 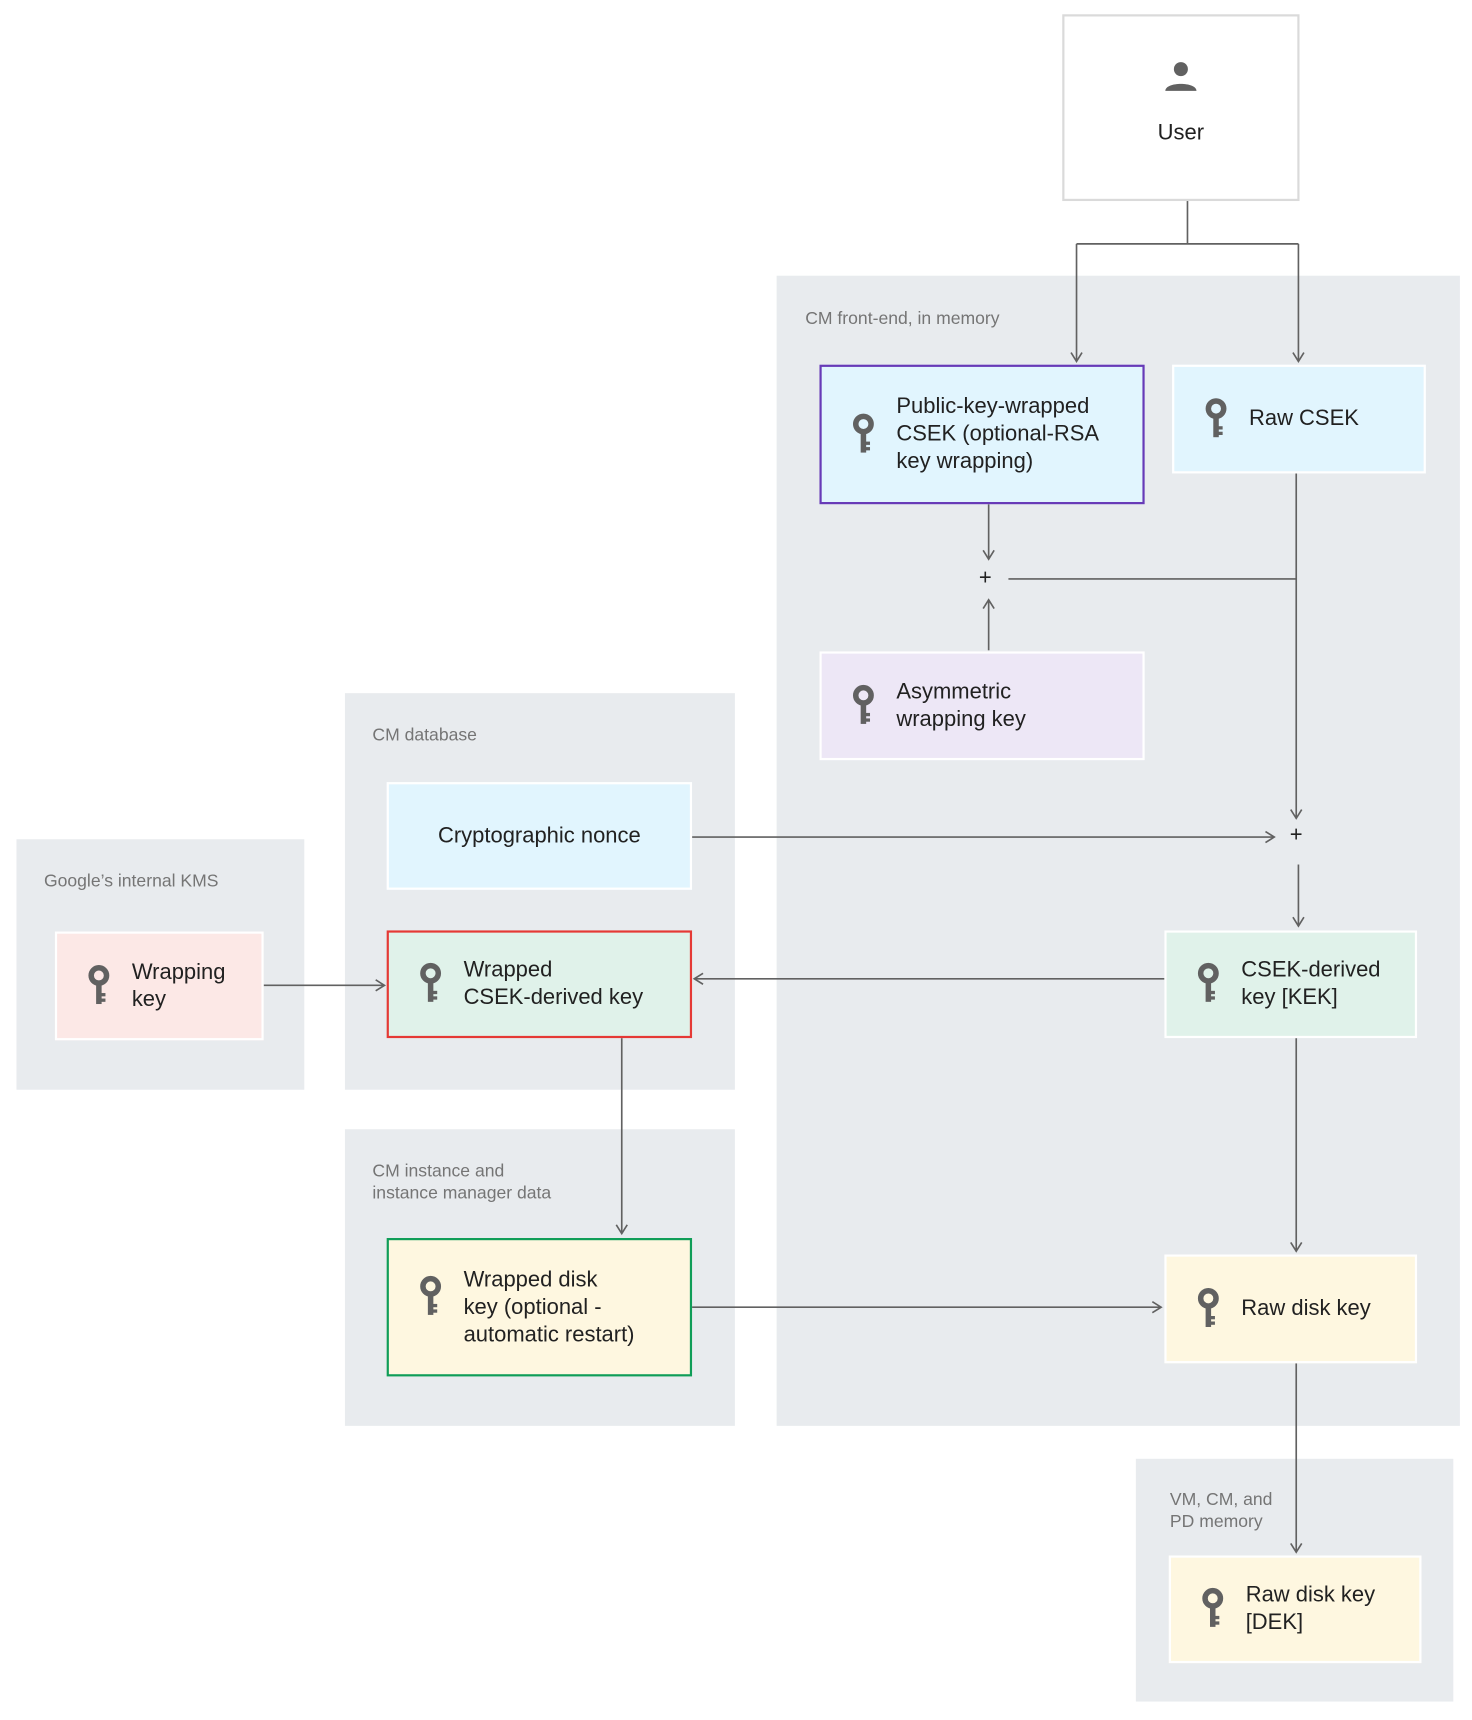 I want to click on asymmetric-wrapping-key: Asymmetric wrapping key, so click(x=982, y=706).